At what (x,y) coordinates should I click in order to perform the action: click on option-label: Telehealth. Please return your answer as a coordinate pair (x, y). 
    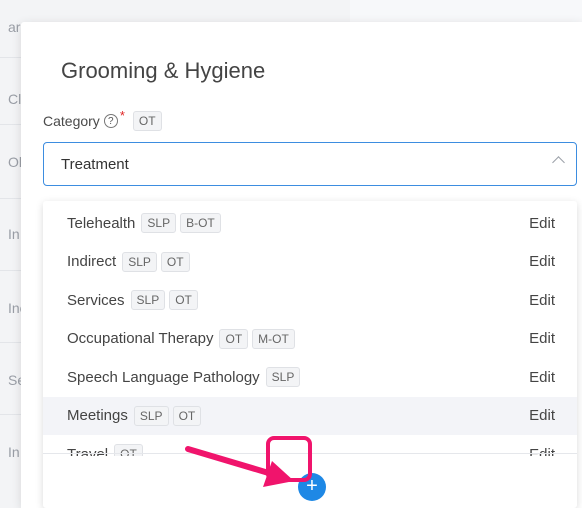
    Looking at the image, I should click on (101, 223).